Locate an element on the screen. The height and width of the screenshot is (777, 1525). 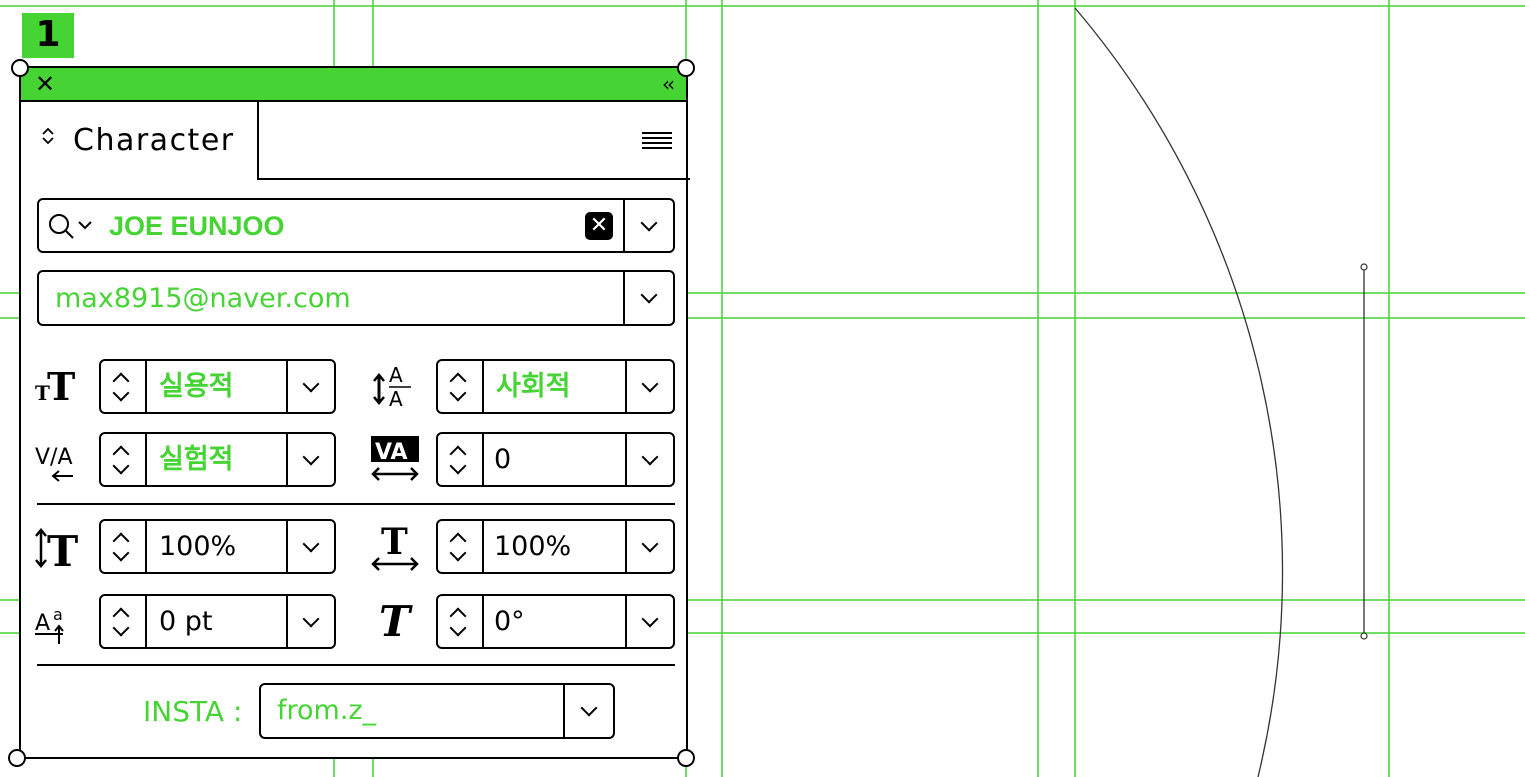
rotation-value: 0° is located at coordinates (509, 622).